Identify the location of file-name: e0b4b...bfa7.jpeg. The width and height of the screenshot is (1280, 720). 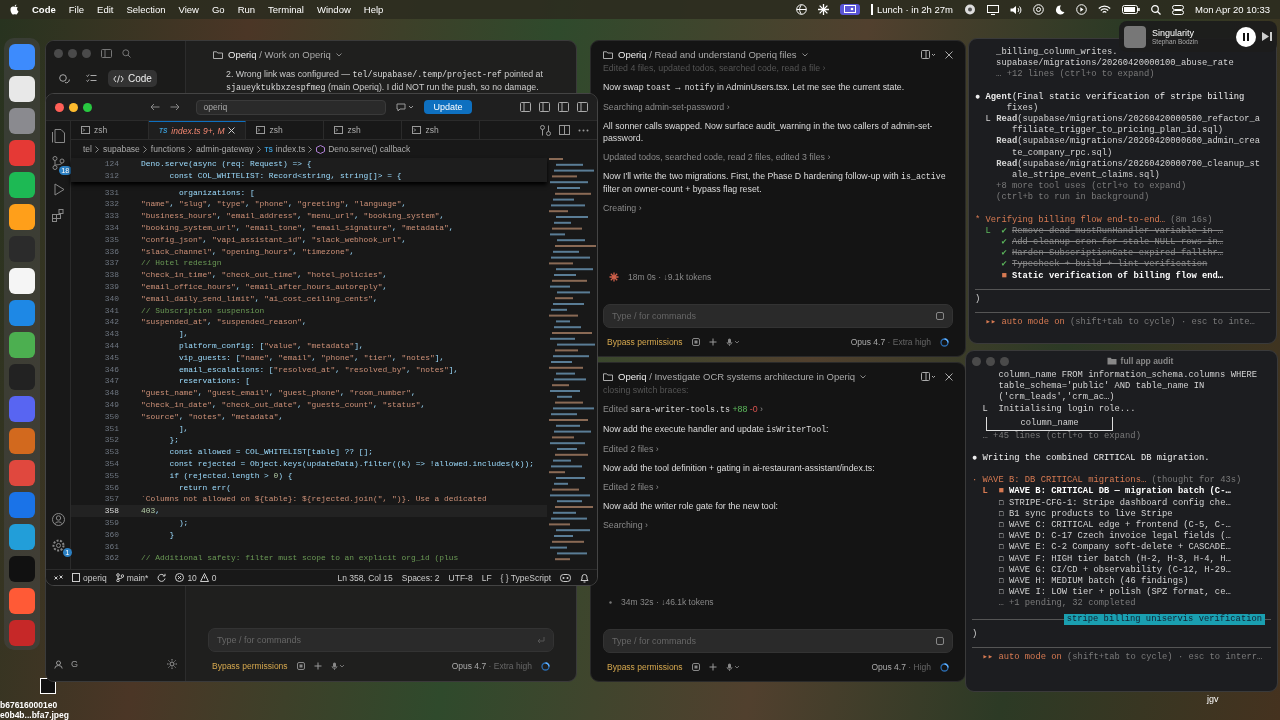
(34, 715).